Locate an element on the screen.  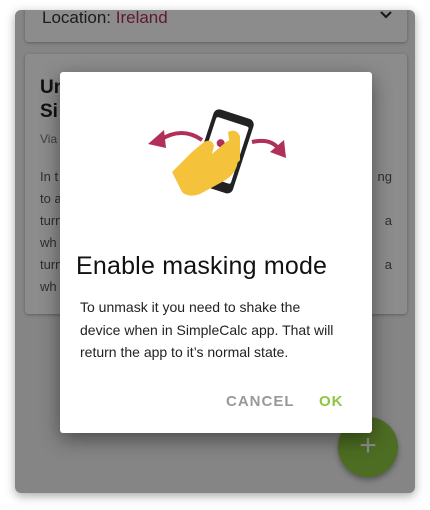
cancel-button: CANCEL is located at coordinates (260, 401).